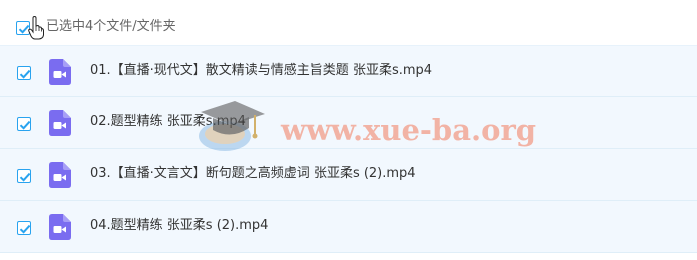 This screenshot has height=260, width=697. What do you see at coordinates (36, 28) in the screenshot?
I see `hand-cursor-icon` at bounding box center [36, 28].